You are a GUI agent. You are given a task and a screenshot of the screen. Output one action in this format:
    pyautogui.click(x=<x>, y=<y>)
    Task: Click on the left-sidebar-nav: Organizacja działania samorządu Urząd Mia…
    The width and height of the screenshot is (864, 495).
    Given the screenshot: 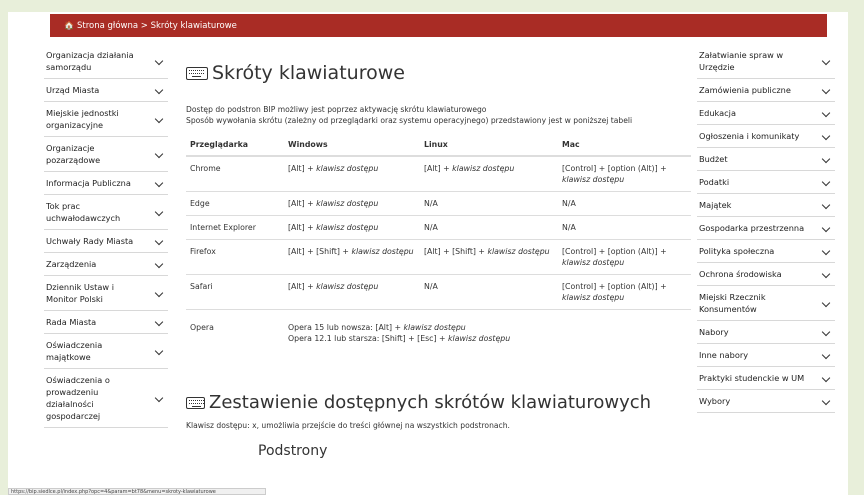 What is the action you would take?
    pyautogui.click(x=106, y=236)
    